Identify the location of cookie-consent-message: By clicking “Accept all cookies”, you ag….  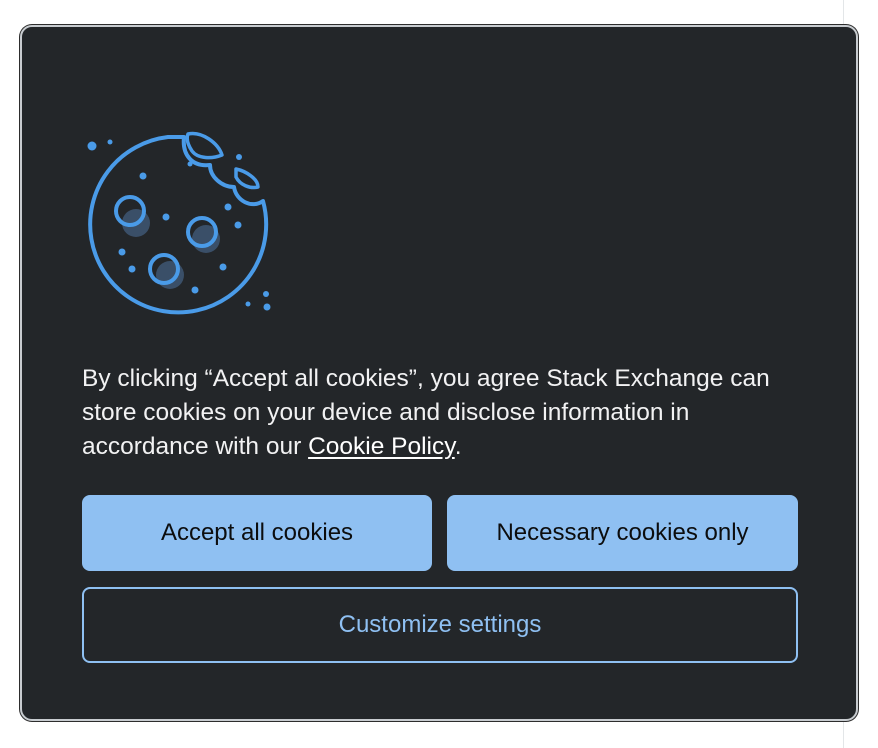
(442, 413).